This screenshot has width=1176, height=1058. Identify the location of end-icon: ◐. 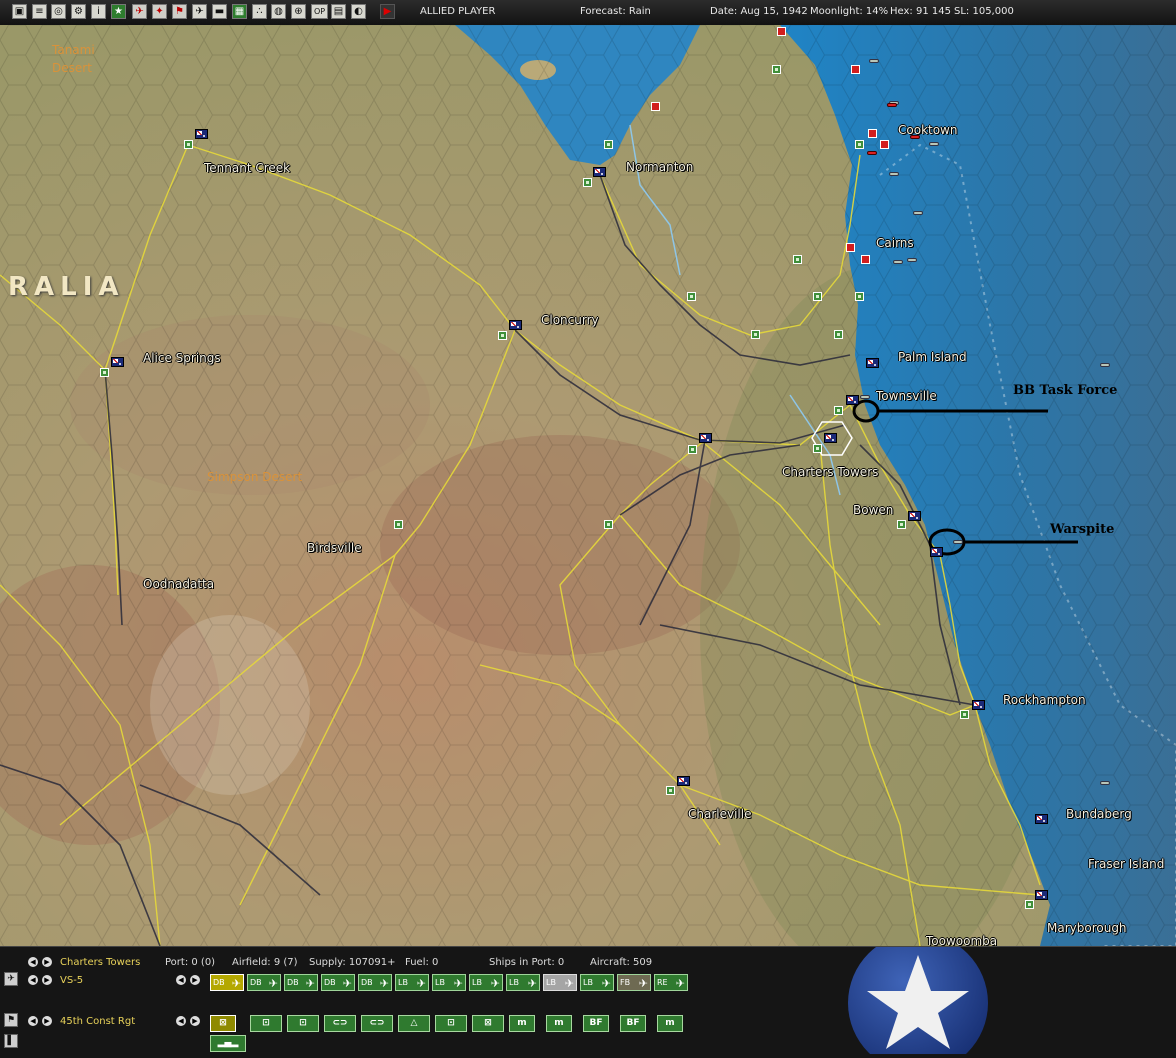
(358, 11).